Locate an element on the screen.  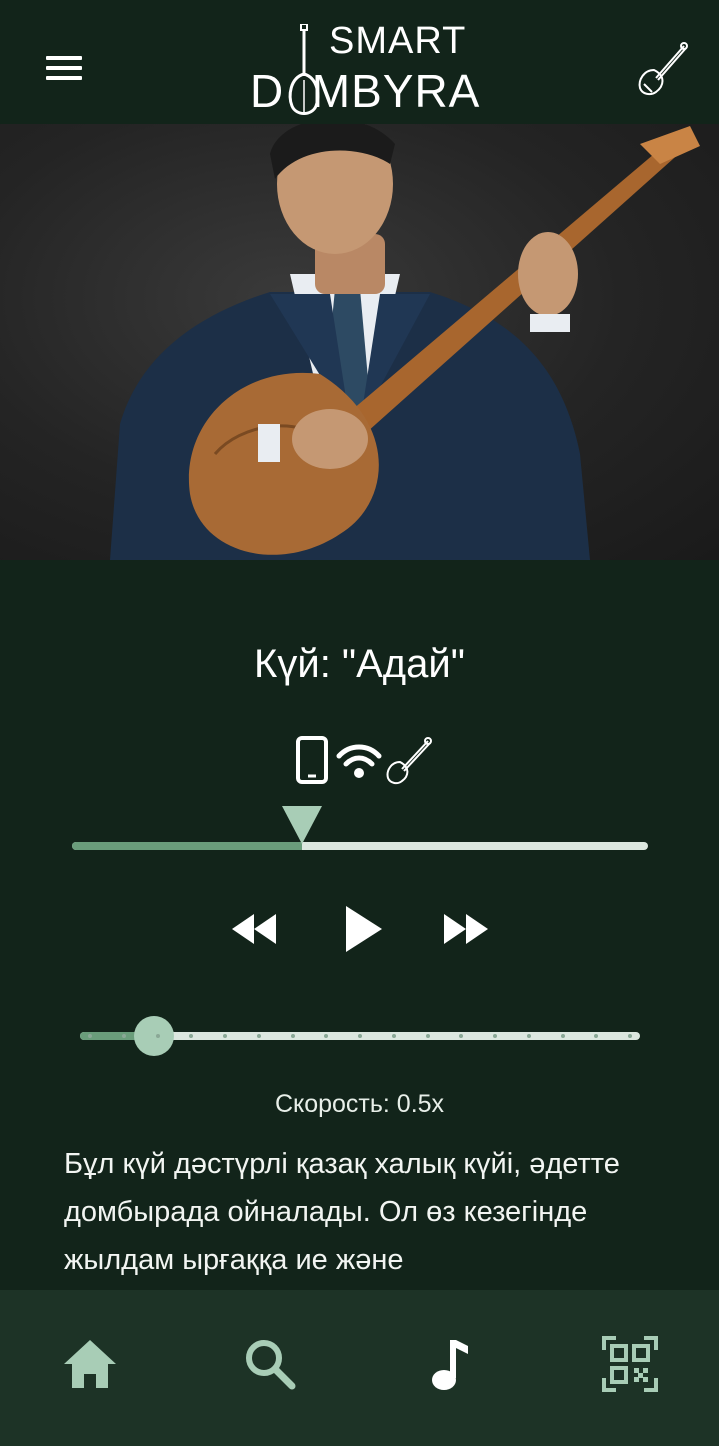
playback-controls is located at coordinates (359, 929).